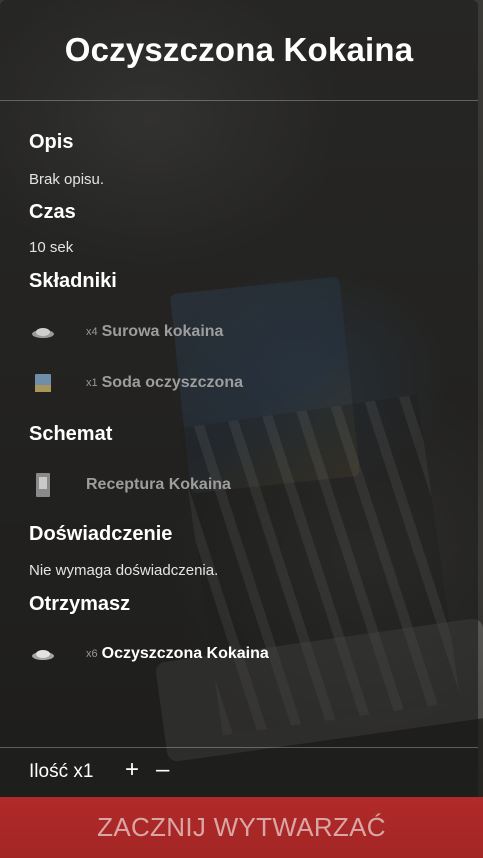 This screenshot has height=858, width=483. What do you see at coordinates (239, 772) in the screenshot?
I see `quantity-controls: Ilość x1 + –` at bounding box center [239, 772].